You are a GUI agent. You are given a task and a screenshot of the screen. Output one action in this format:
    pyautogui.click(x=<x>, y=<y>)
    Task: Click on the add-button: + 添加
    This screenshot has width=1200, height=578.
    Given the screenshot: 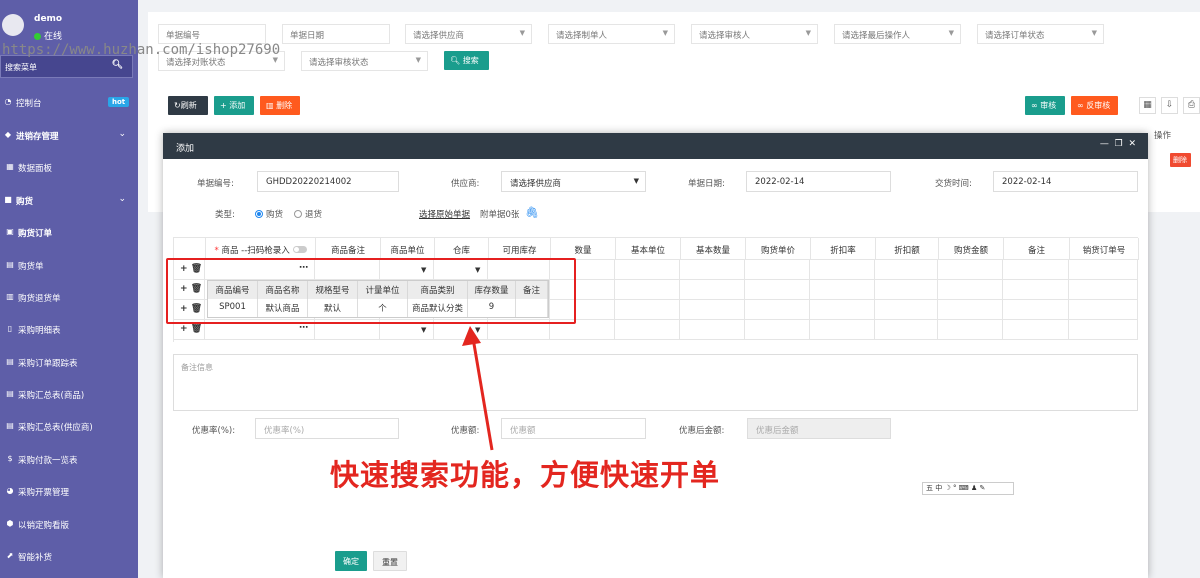 What is the action you would take?
    pyautogui.click(x=234, y=105)
    